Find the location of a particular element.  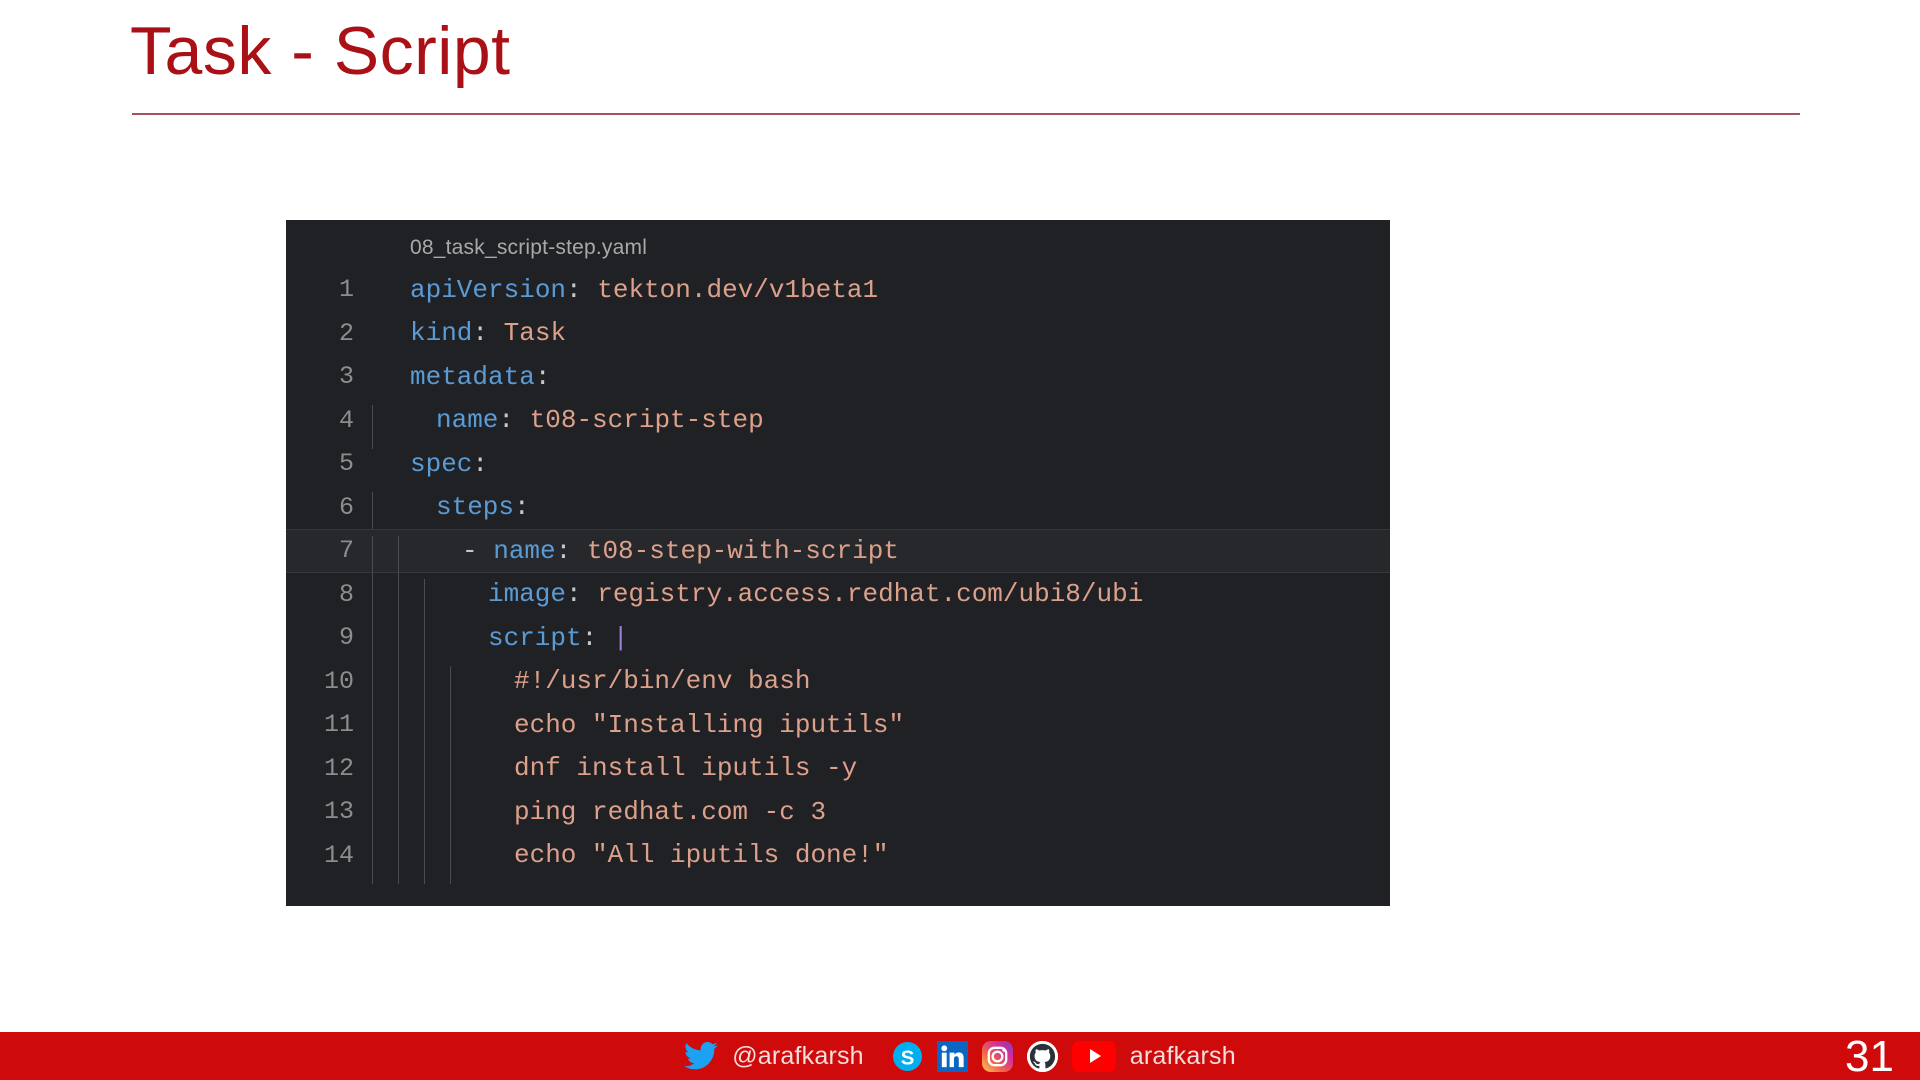

yaml-value: t08-script-step is located at coordinates (639, 420).